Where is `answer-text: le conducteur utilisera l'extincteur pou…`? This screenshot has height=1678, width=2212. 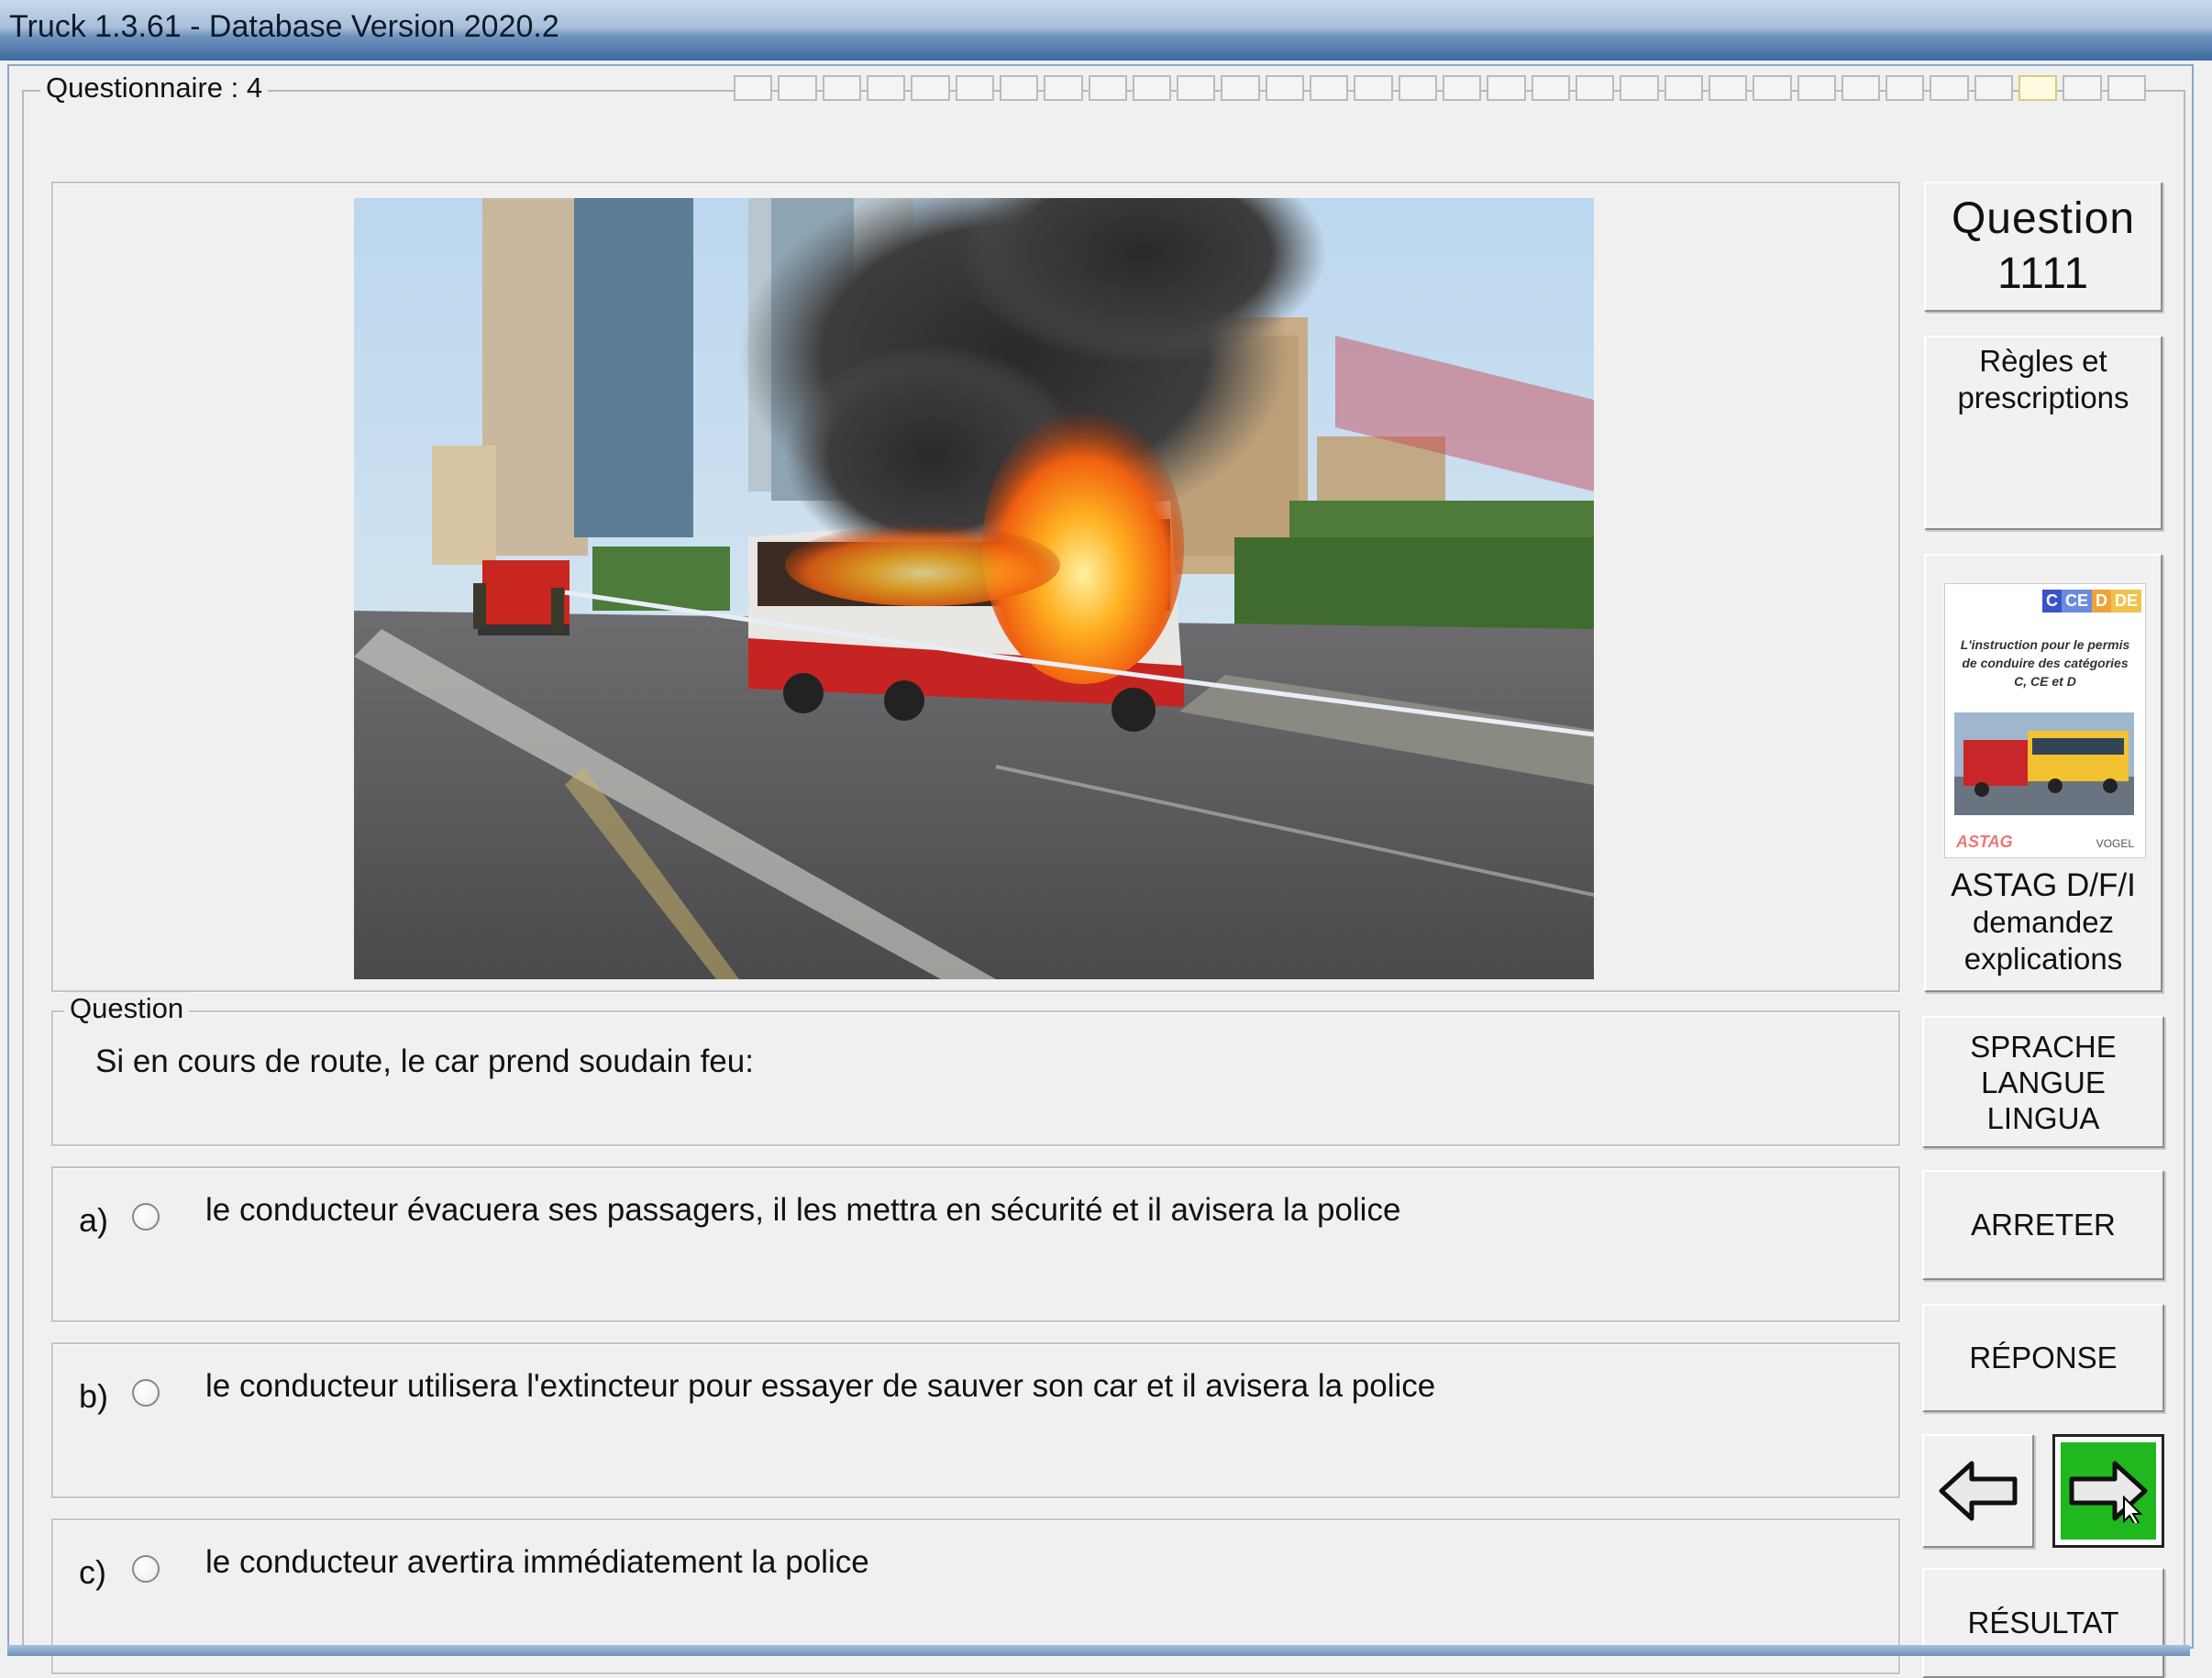
answer-text: le conducteur utilisera l'extincteur pou… is located at coordinates (820, 1386).